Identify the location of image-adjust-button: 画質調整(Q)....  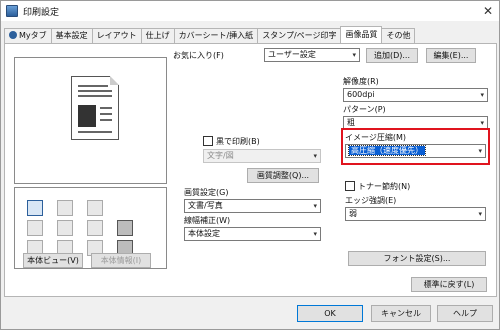
(283, 175).